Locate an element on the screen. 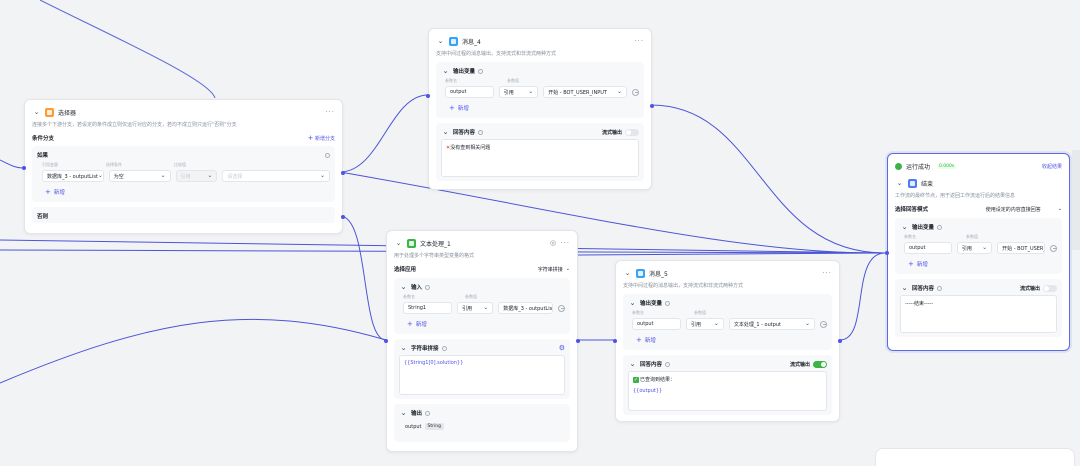  collapse-result-link: 收起结果 is located at coordinates (1052, 166).